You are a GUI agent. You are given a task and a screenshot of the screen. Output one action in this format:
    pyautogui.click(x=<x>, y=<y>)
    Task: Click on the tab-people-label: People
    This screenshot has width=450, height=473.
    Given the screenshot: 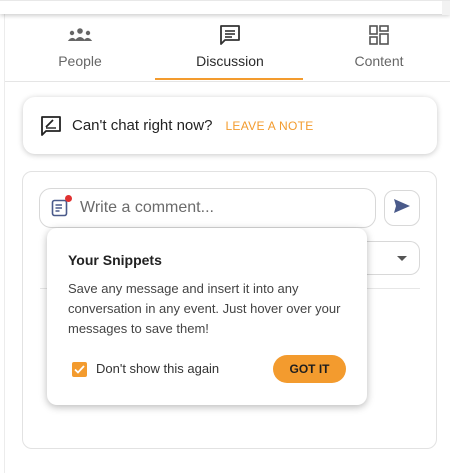 What is the action you would take?
    pyautogui.click(x=80, y=61)
    